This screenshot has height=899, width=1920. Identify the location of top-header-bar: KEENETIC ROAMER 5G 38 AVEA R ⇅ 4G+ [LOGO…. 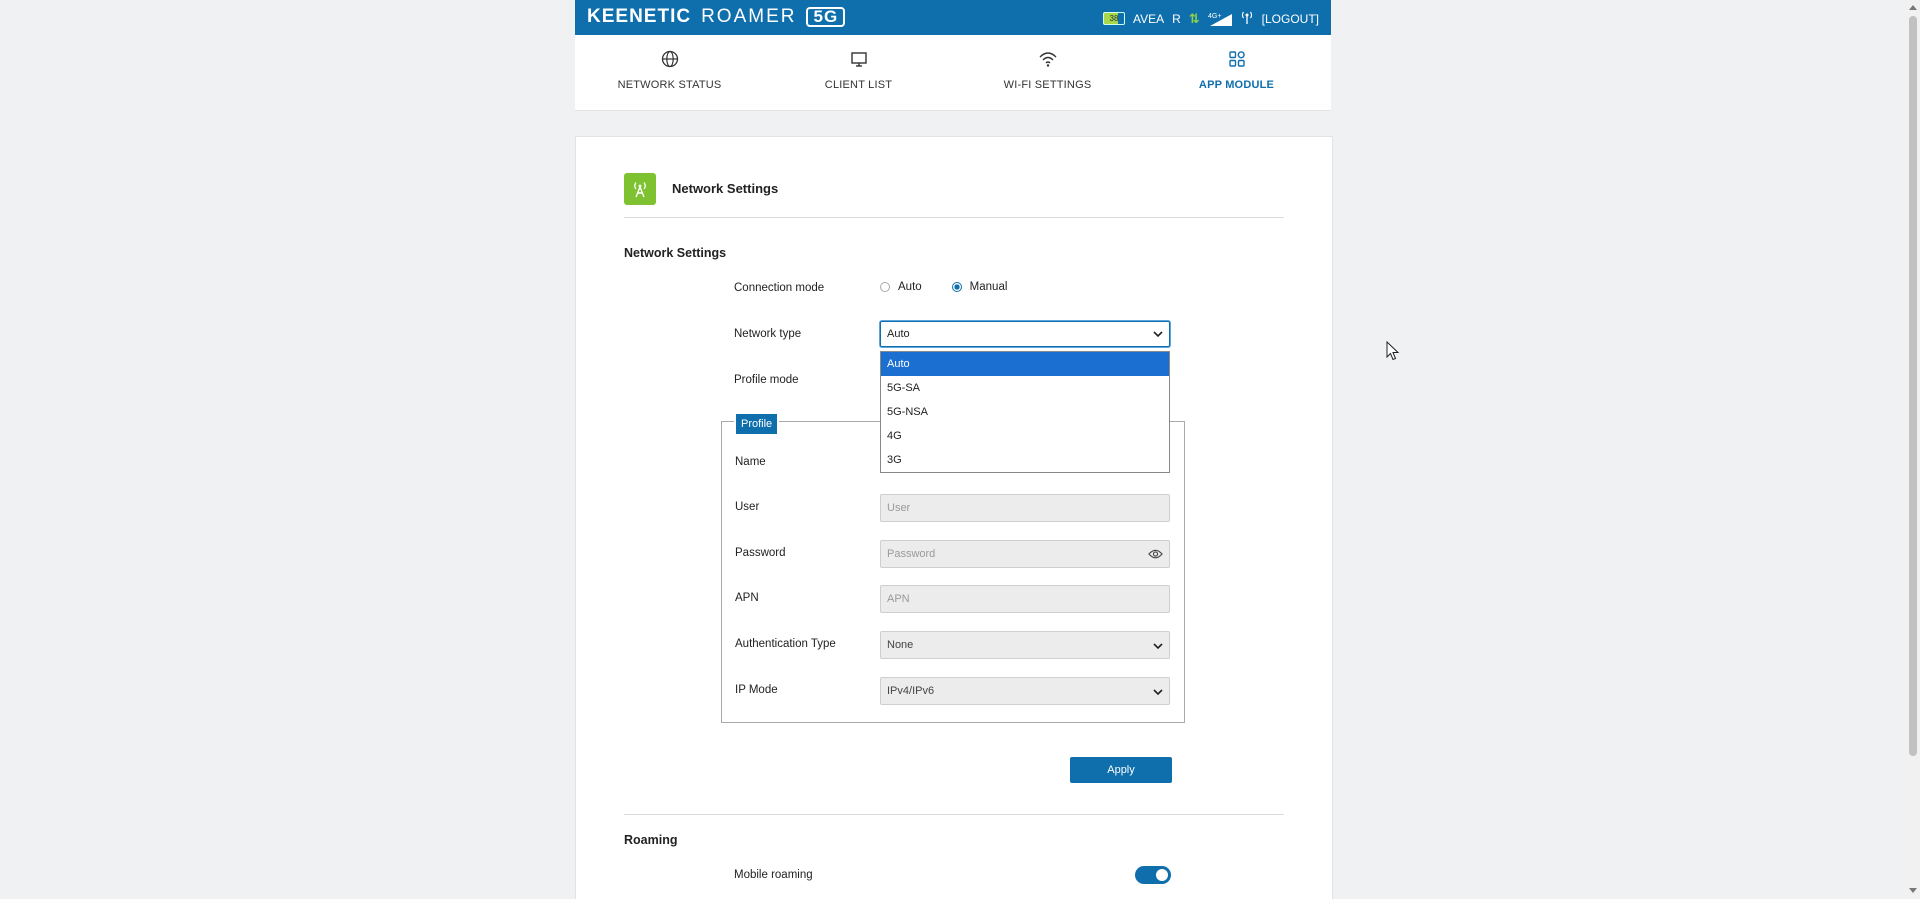
(953, 17).